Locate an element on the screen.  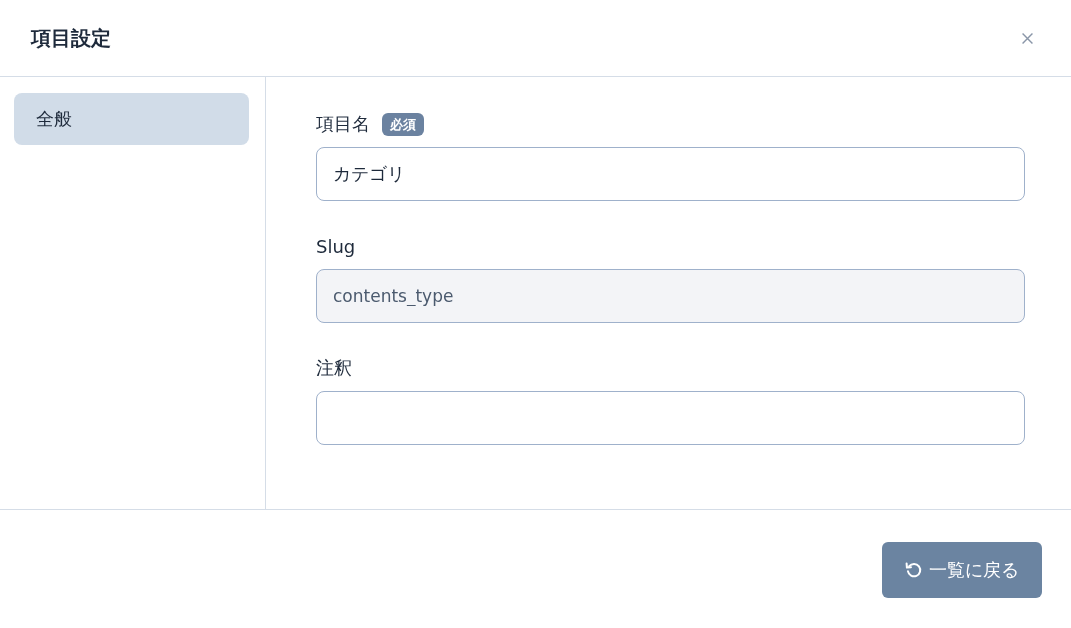
input-field is located at coordinates (670, 418).